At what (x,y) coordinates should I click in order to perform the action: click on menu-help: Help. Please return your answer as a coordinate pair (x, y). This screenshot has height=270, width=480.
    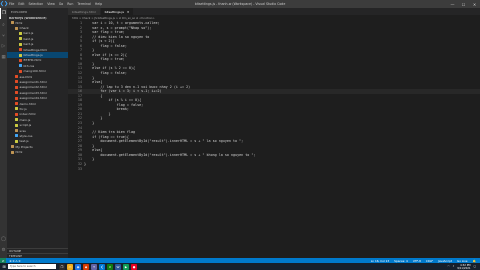
    Looking at the image, I should click on (98, 4).